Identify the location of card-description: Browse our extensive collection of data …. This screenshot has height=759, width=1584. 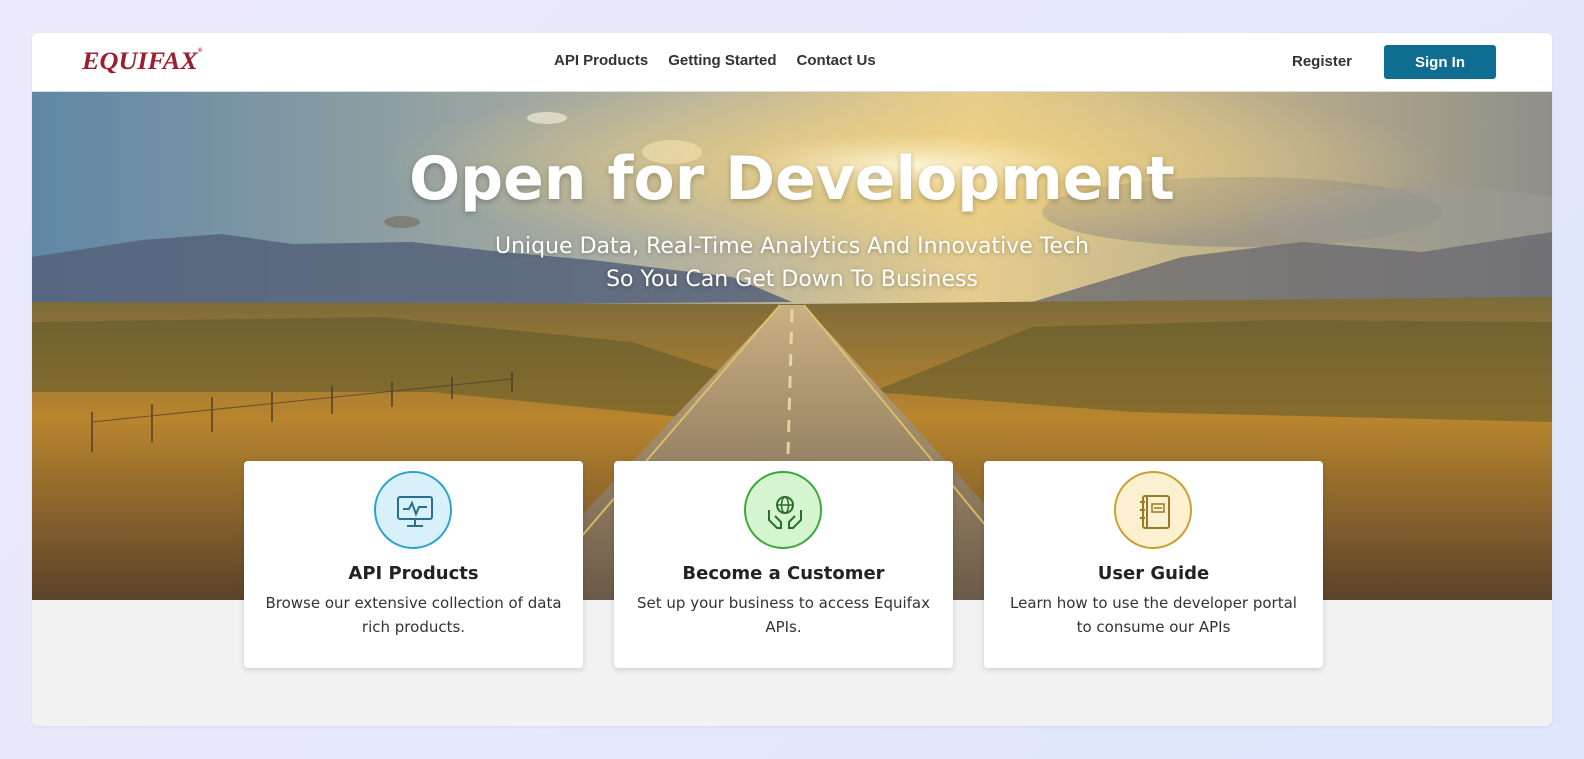
(413, 615).